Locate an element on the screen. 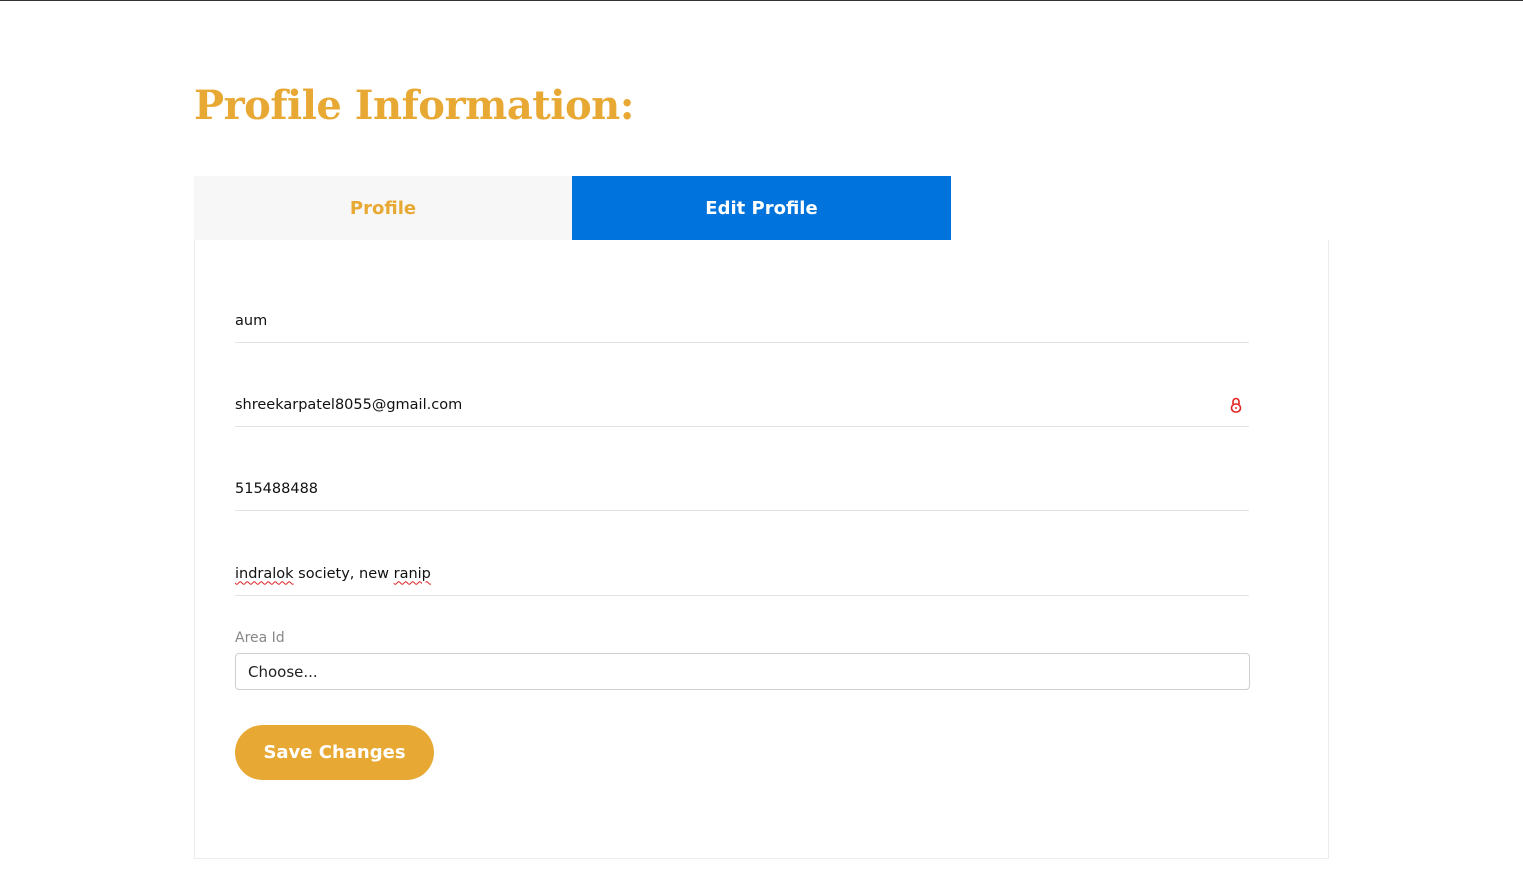 The width and height of the screenshot is (1523, 887). address-input: indralok society, new ranip is located at coordinates (333, 574).